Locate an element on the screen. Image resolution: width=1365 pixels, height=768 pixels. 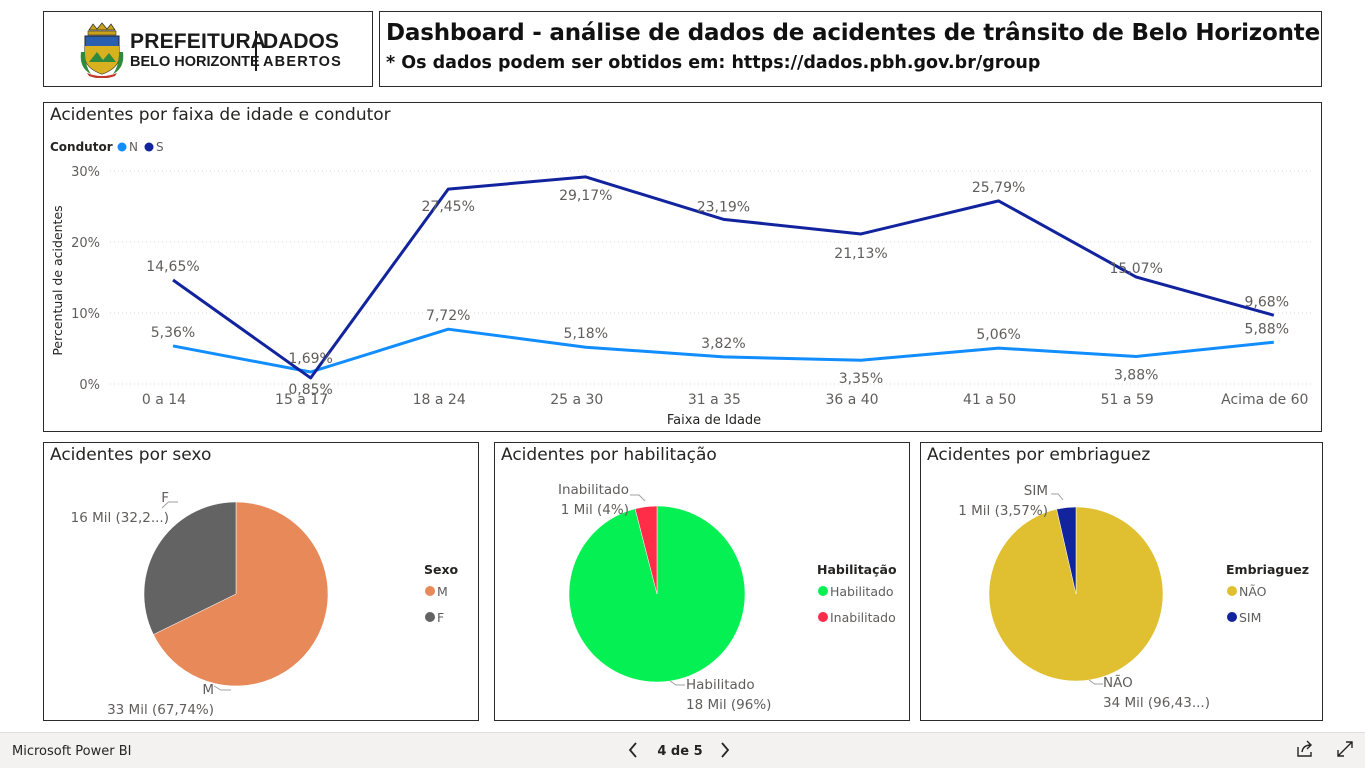
legend-title: Condutor is located at coordinates (81, 147).